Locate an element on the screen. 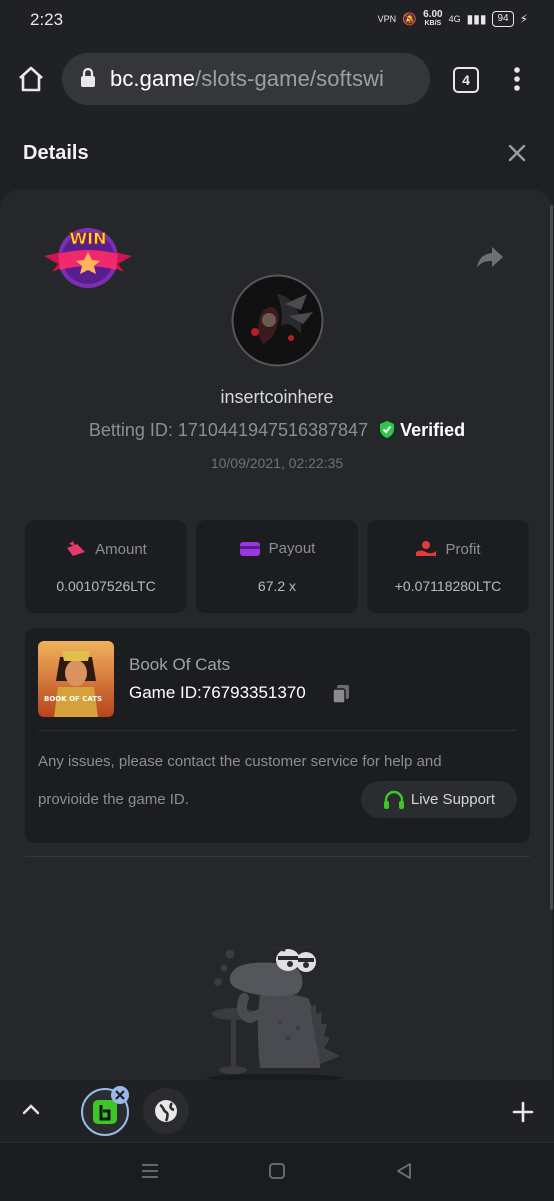 The width and height of the screenshot is (554, 1201). betting-id-label: Betting ID: is located at coordinates (133, 430).